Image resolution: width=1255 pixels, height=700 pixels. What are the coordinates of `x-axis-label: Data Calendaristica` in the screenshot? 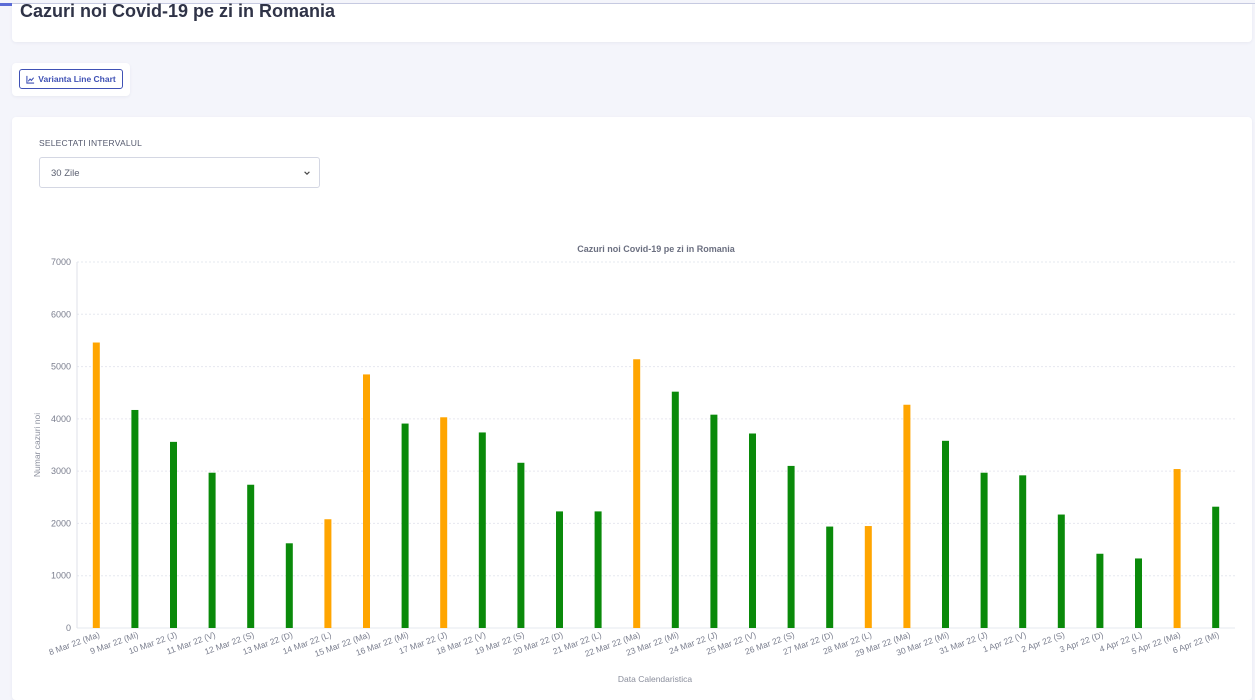 It's located at (655, 679).